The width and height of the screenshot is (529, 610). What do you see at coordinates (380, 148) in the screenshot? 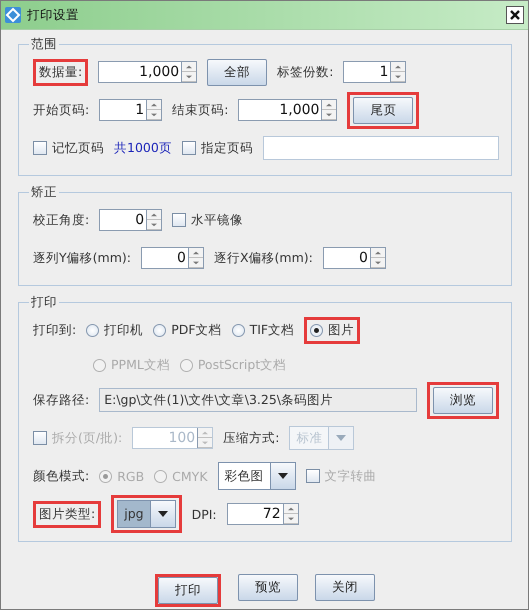
I see `page-range-field` at bounding box center [380, 148].